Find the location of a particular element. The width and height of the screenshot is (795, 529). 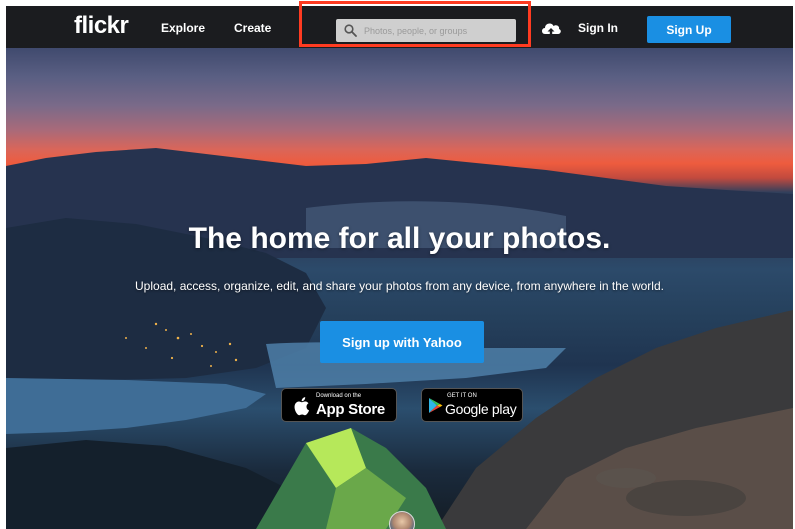

app-store-badge: Download on the App Store is located at coordinates (339, 405).